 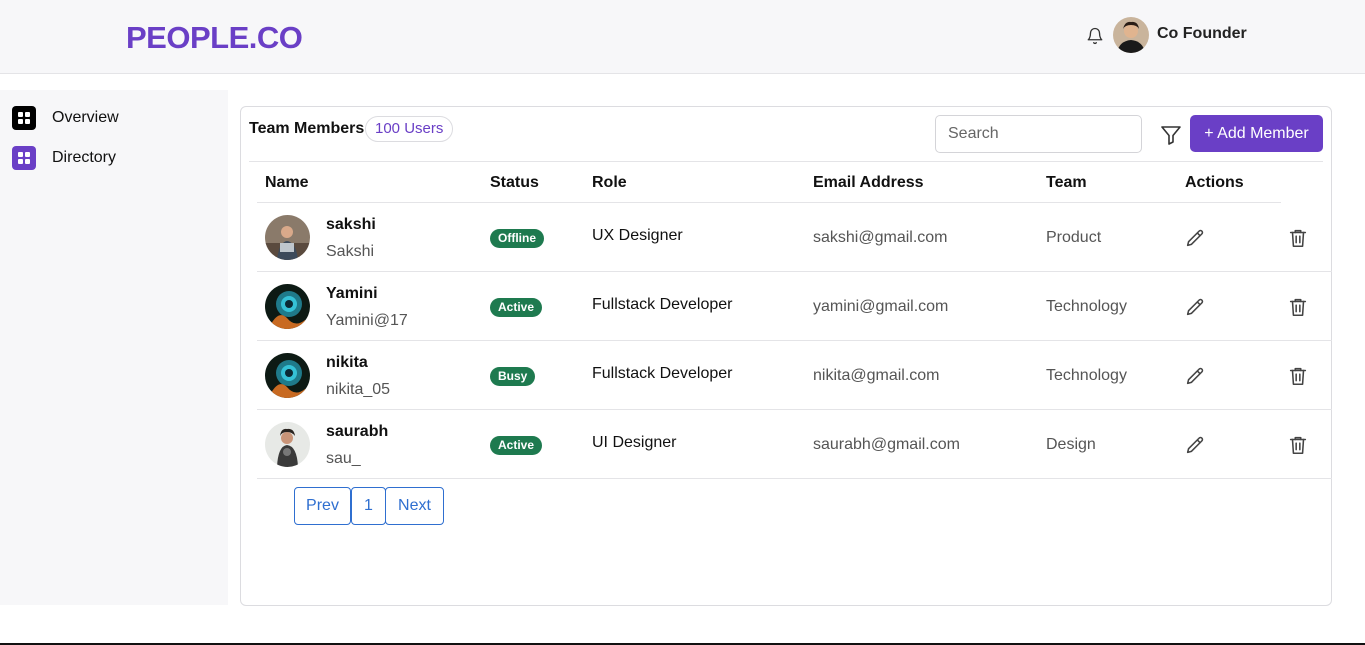 I want to click on add-member-button: + Add Member, so click(x=1256, y=133).